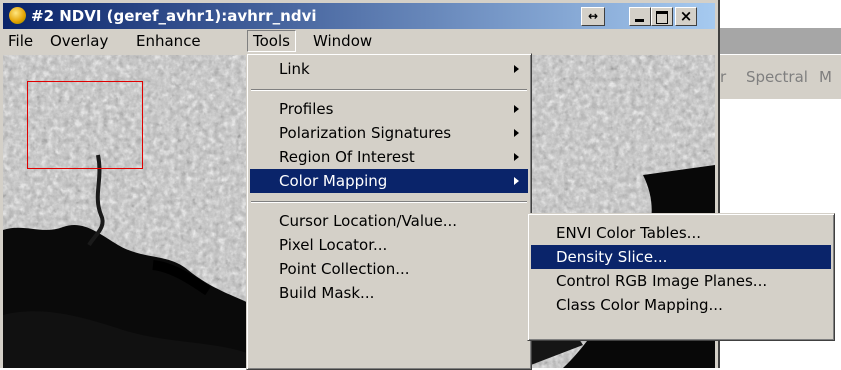  I want to click on background-menubar: r Spectral M, so click(777, 76).